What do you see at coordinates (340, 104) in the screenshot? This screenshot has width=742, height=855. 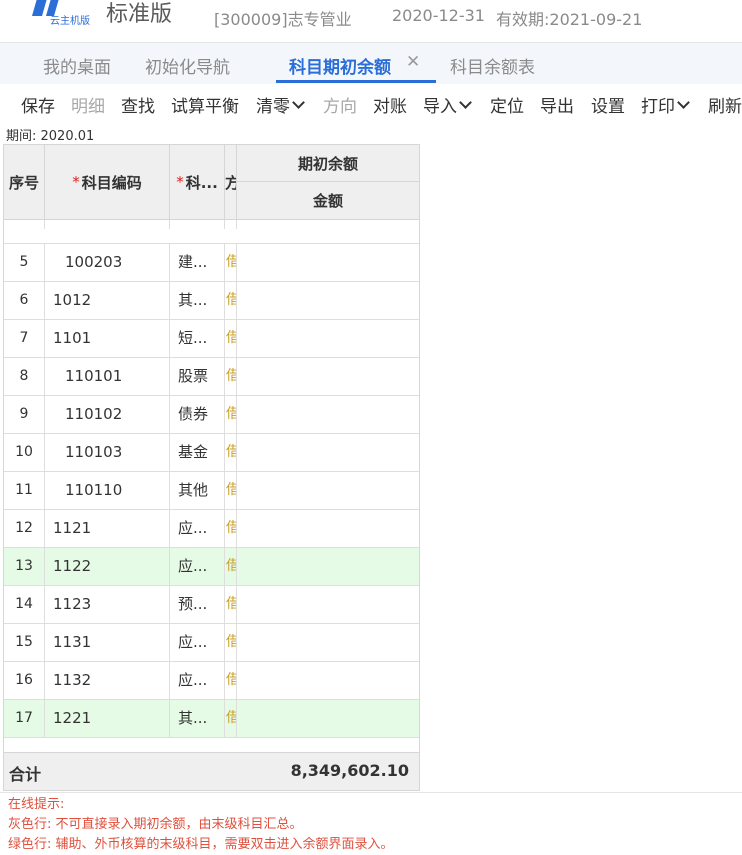 I see `direction-button: 方向` at bounding box center [340, 104].